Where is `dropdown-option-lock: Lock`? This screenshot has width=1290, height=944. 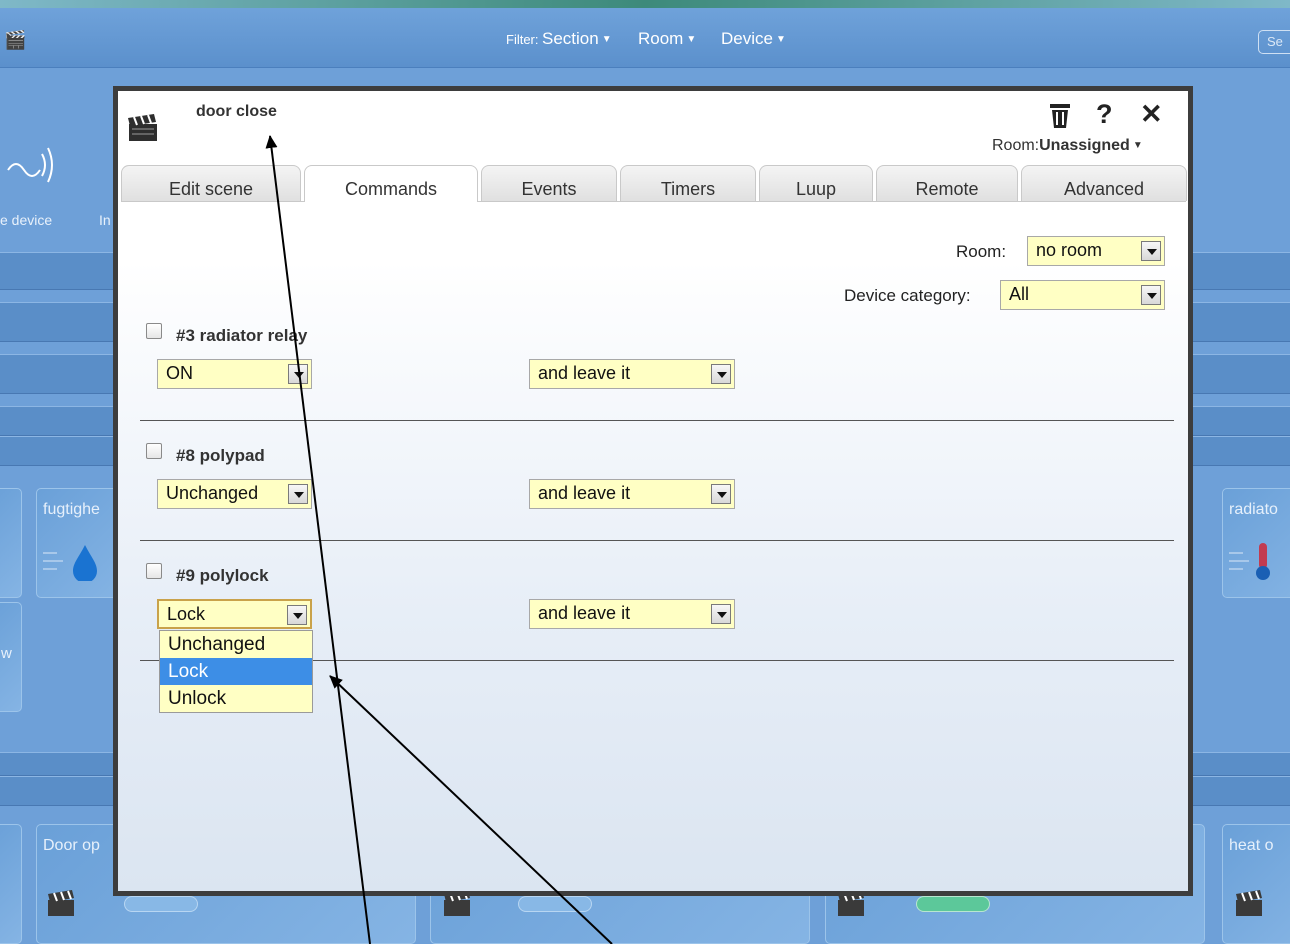 dropdown-option-lock: Lock is located at coordinates (236, 671).